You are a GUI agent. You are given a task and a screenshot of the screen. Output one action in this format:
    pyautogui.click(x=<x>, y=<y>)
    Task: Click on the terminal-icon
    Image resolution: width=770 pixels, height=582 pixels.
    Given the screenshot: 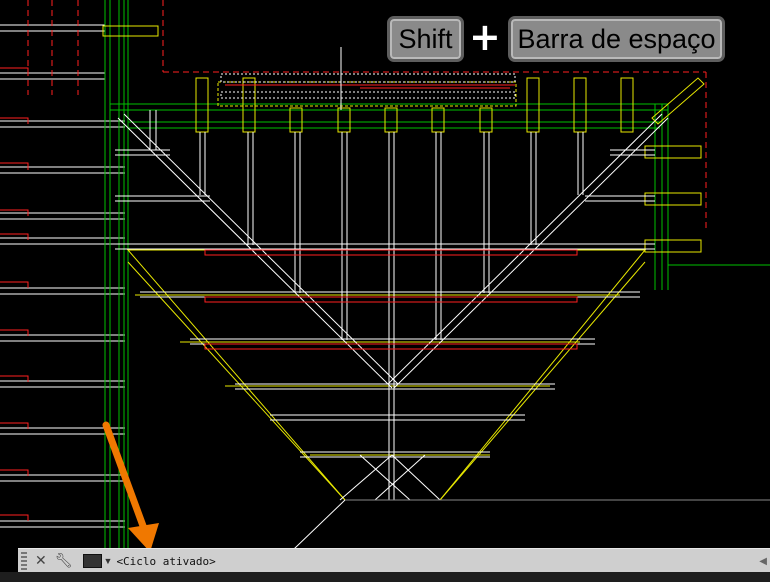 What is the action you would take?
    pyautogui.click(x=92, y=561)
    